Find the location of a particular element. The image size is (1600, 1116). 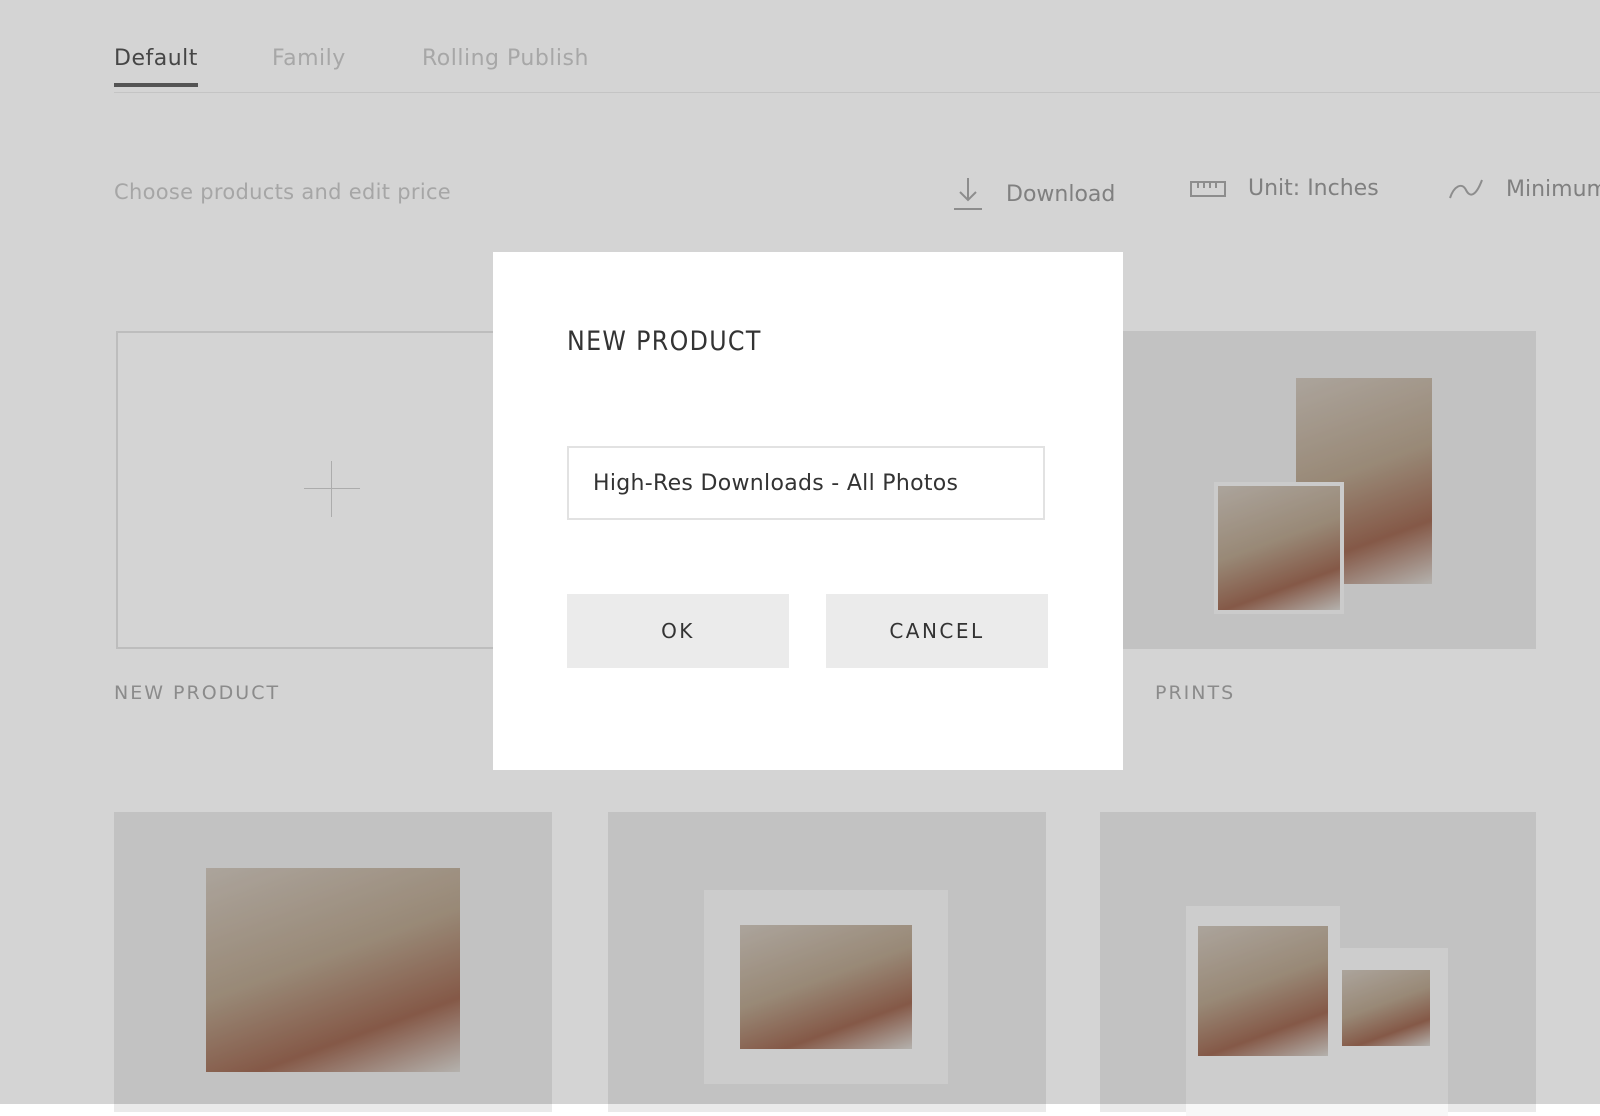

cancel-button: CANCEL is located at coordinates (937, 631).